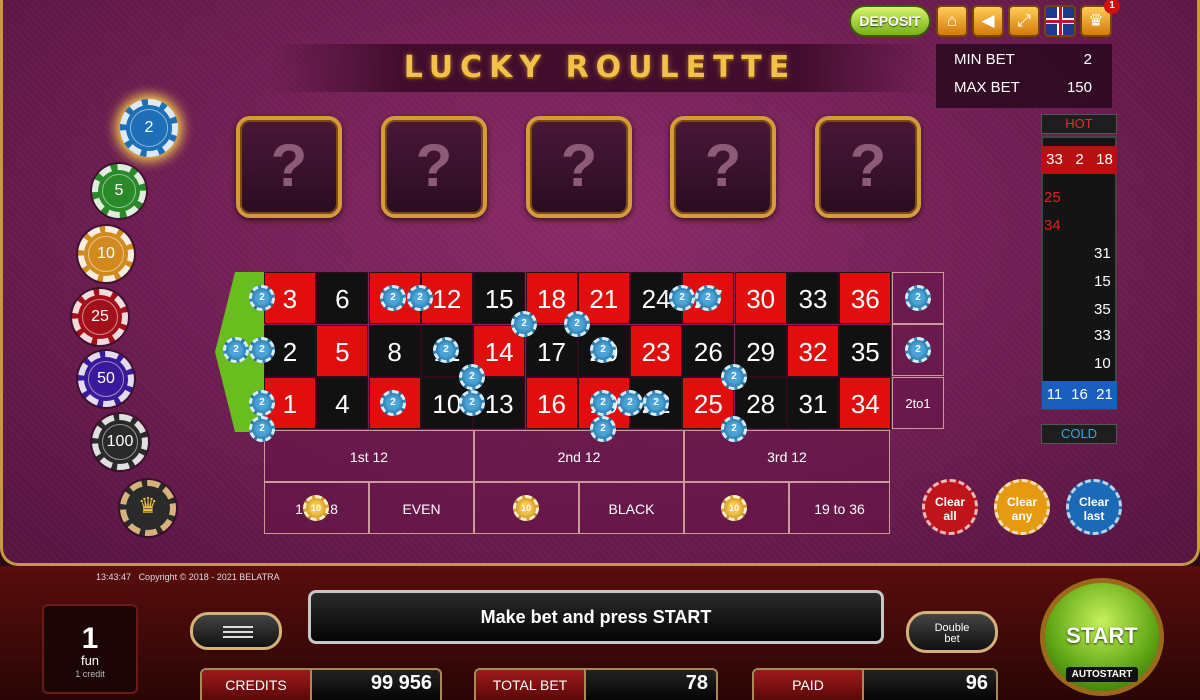  Describe the element at coordinates (631, 508) in the screenshot. I see `bet-black: BLACK` at that location.